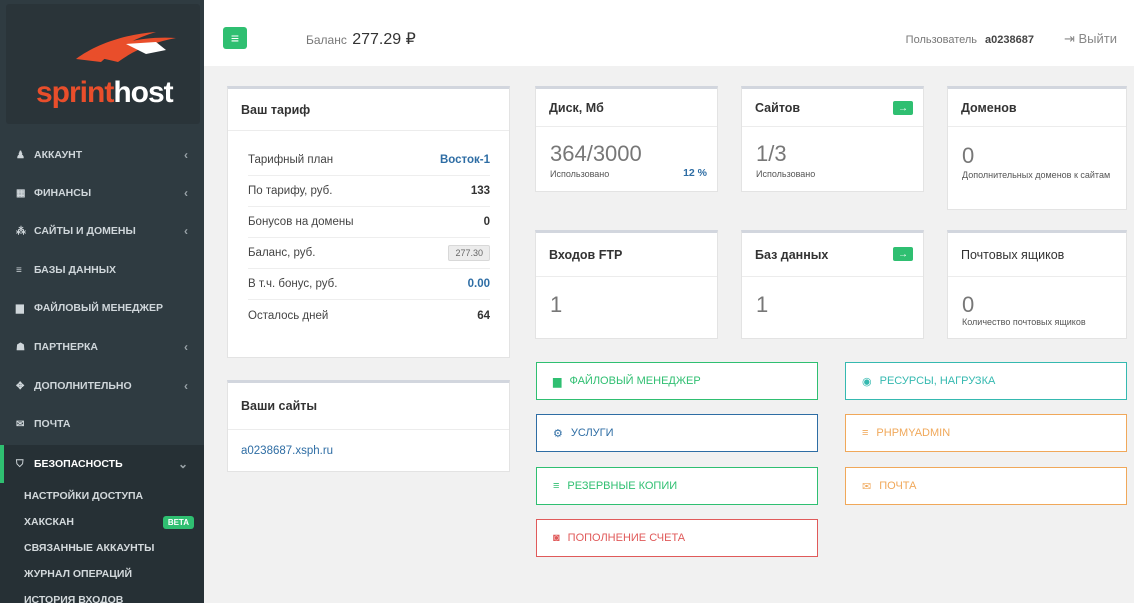 The height and width of the screenshot is (603, 1134). I want to click on tariff-row: Бонусов на домены 0, so click(369, 222).